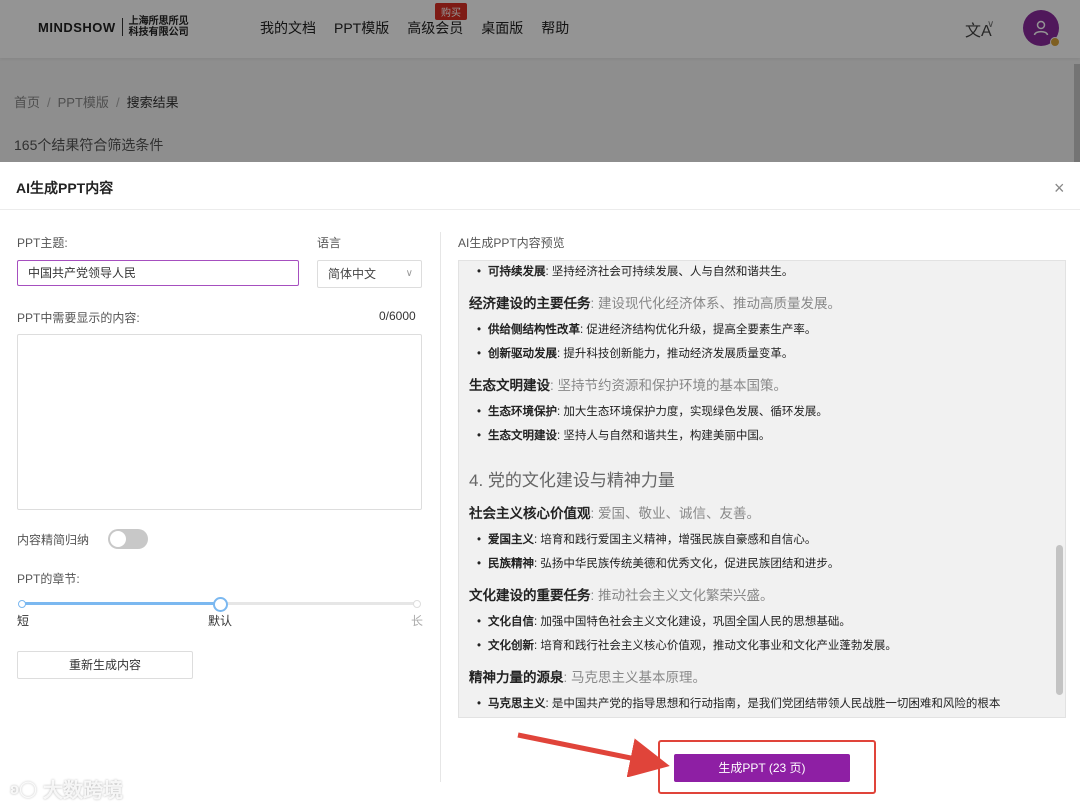 The height and width of the screenshot is (807, 1080). What do you see at coordinates (621, 595) in the screenshot?
I see `preview-subheading: 文化建设的重要任务: 推动社会主义文化繁荣兴盛。` at bounding box center [621, 595].